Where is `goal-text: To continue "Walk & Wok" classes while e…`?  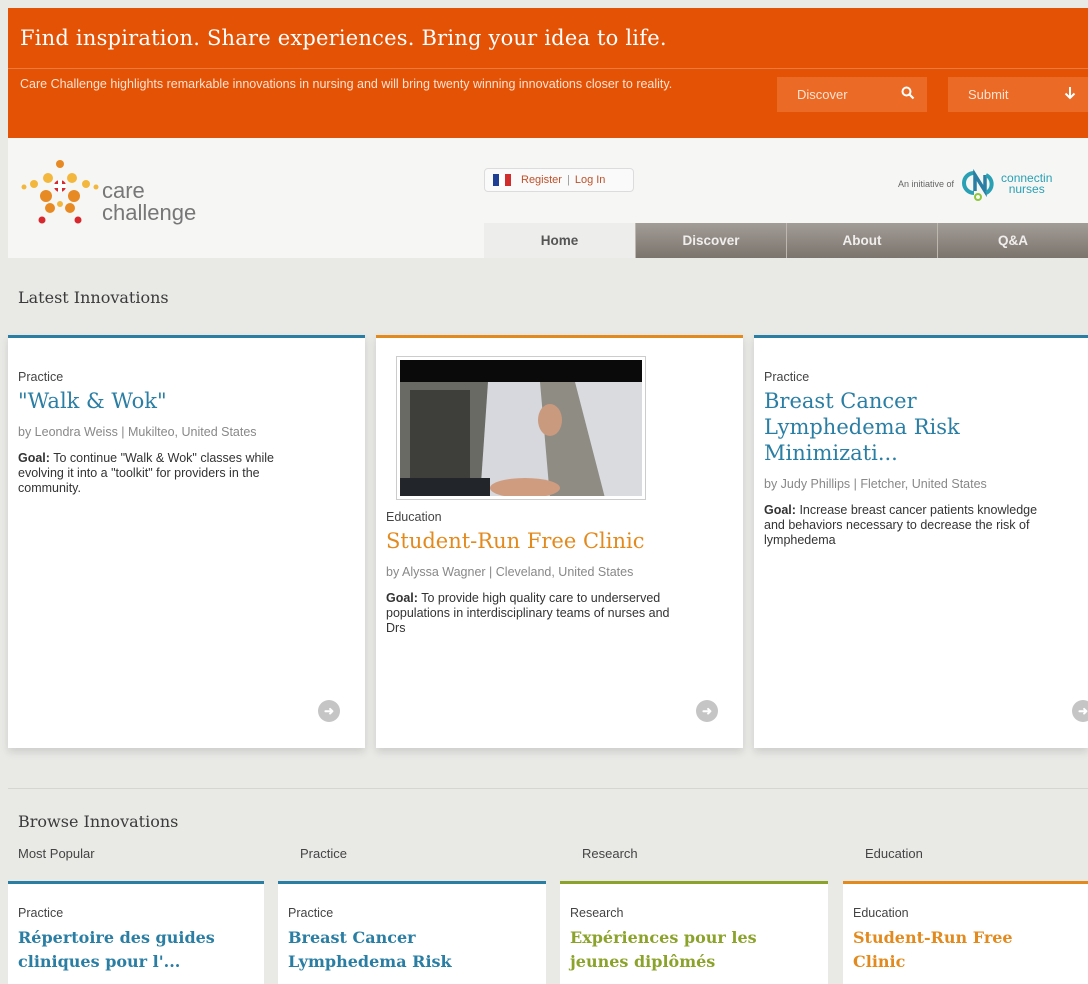 goal-text: To continue "Walk & Wok" classes while e… is located at coordinates (146, 473).